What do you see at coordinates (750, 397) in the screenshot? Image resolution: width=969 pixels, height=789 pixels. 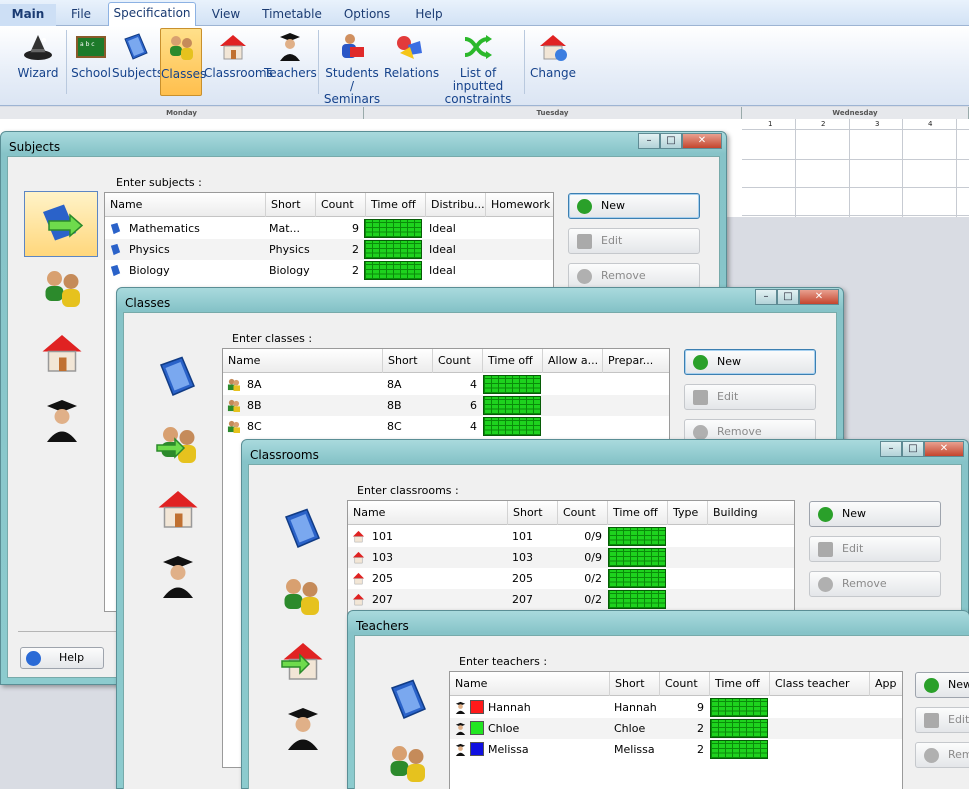 I see `edit-class-button: Edit` at bounding box center [750, 397].